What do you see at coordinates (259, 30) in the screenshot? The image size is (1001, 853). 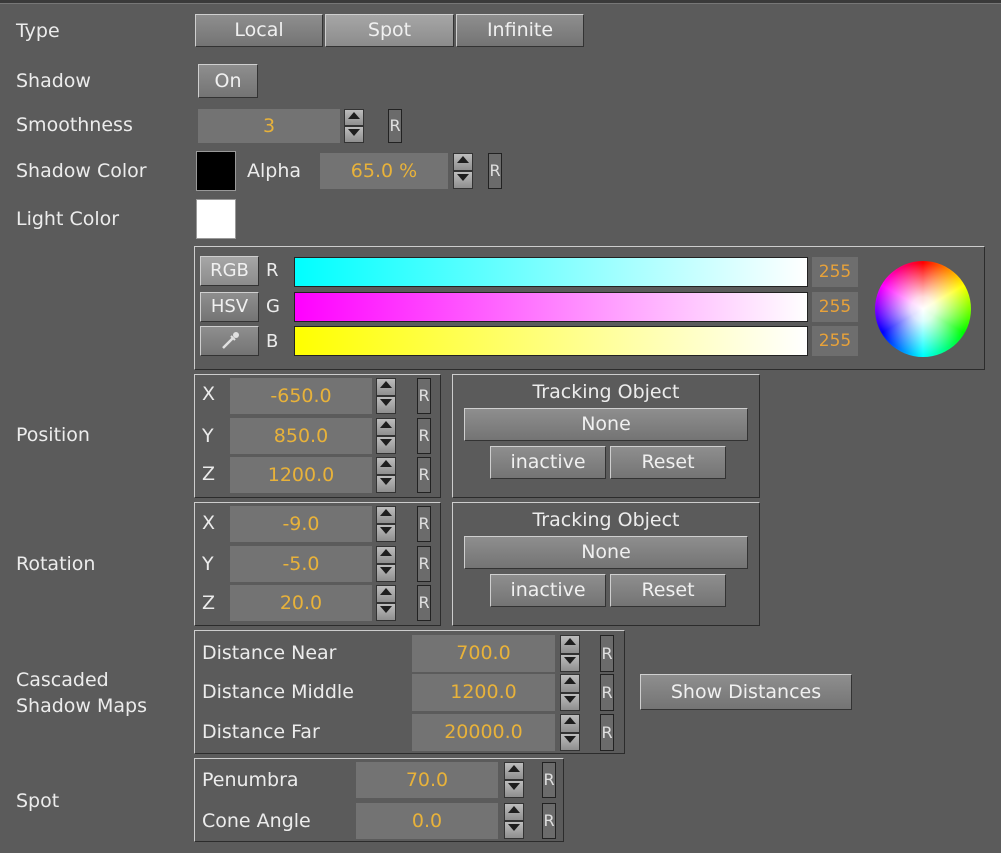 I see `type-local-button: Local` at bounding box center [259, 30].